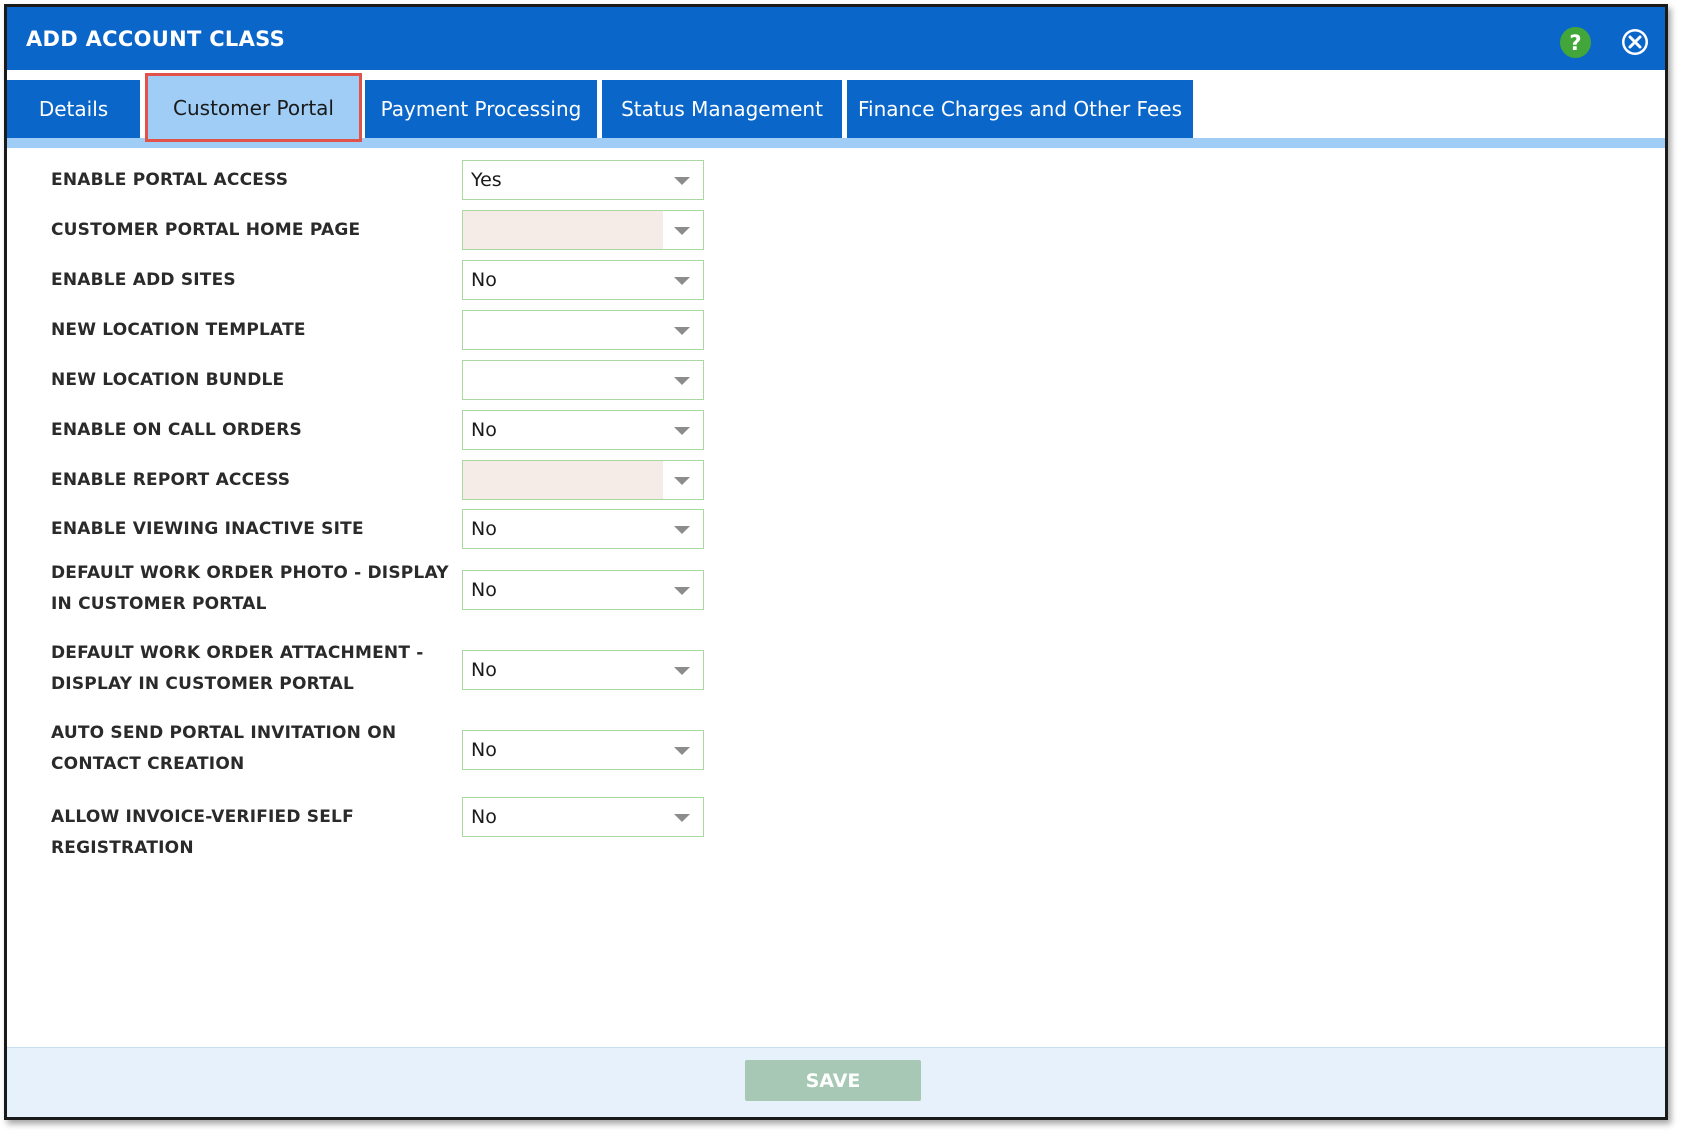  What do you see at coordinates (1635, 42) in the screenshot?
I see `close-icon` at bounding box center [1635, 42].